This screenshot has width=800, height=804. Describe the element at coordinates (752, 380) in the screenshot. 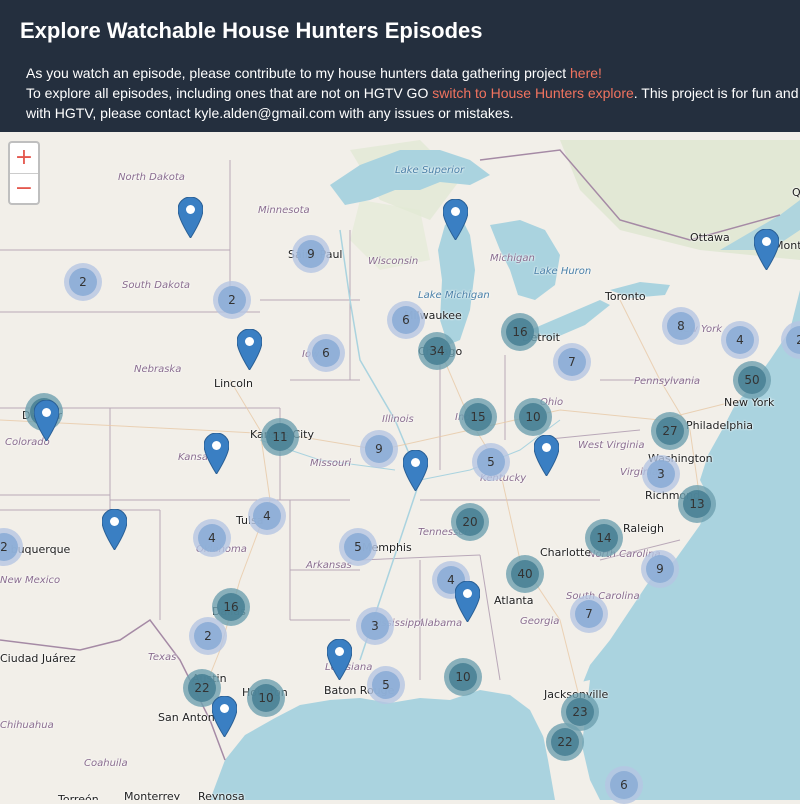

I see `marker-cluster: 50` at that location.